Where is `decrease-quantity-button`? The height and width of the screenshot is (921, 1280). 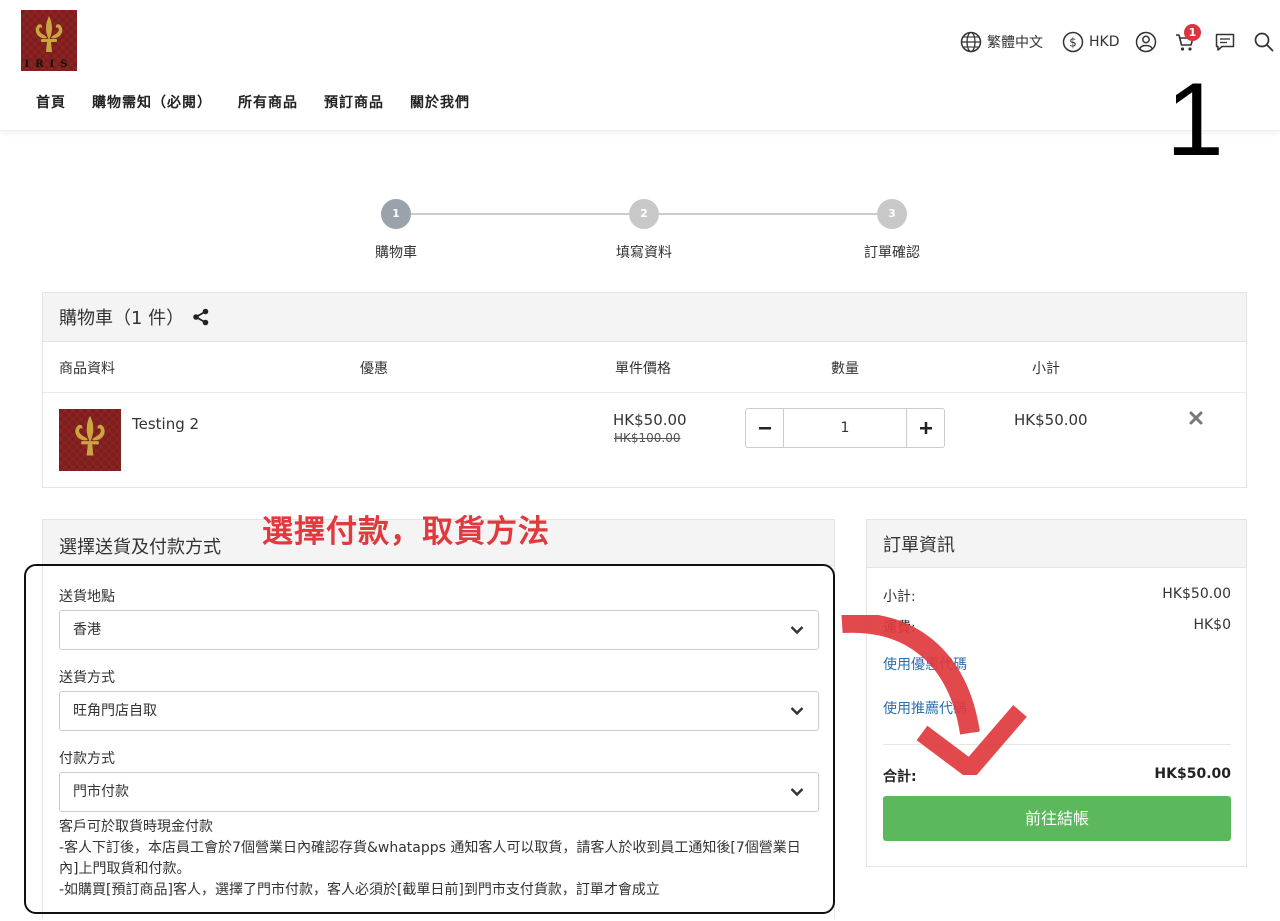
decrease-quantity-button is located at coordinates (764, 428).